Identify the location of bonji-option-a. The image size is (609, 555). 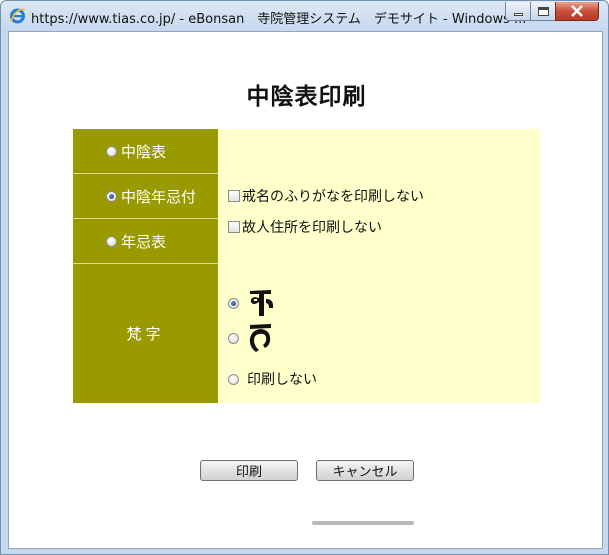
(252, 303).